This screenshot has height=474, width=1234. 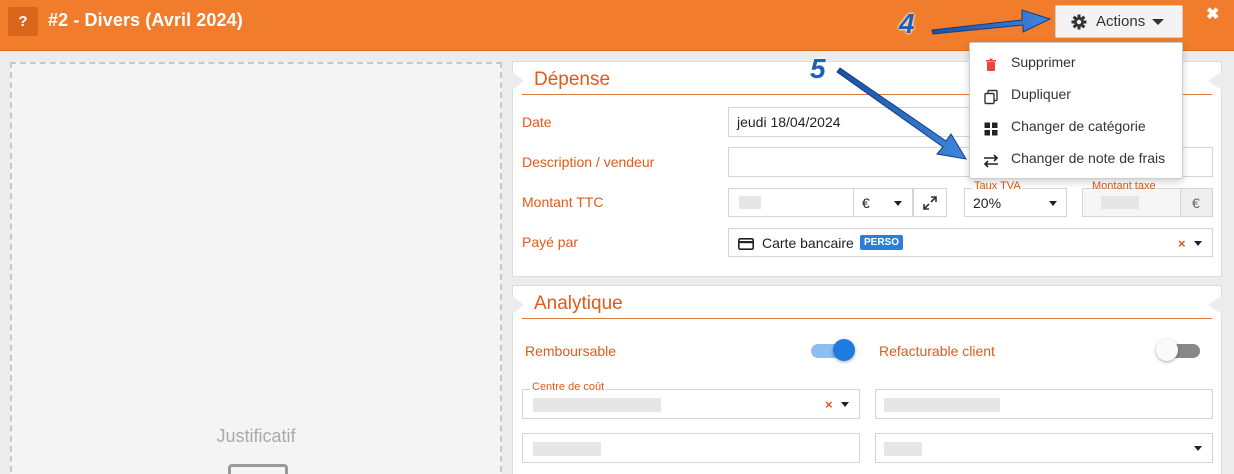 What do you see at coordinates (1041, 94) in the screenshot?
I see `menu-item-label: Dupliquer` at bounding box center [1041, 94].